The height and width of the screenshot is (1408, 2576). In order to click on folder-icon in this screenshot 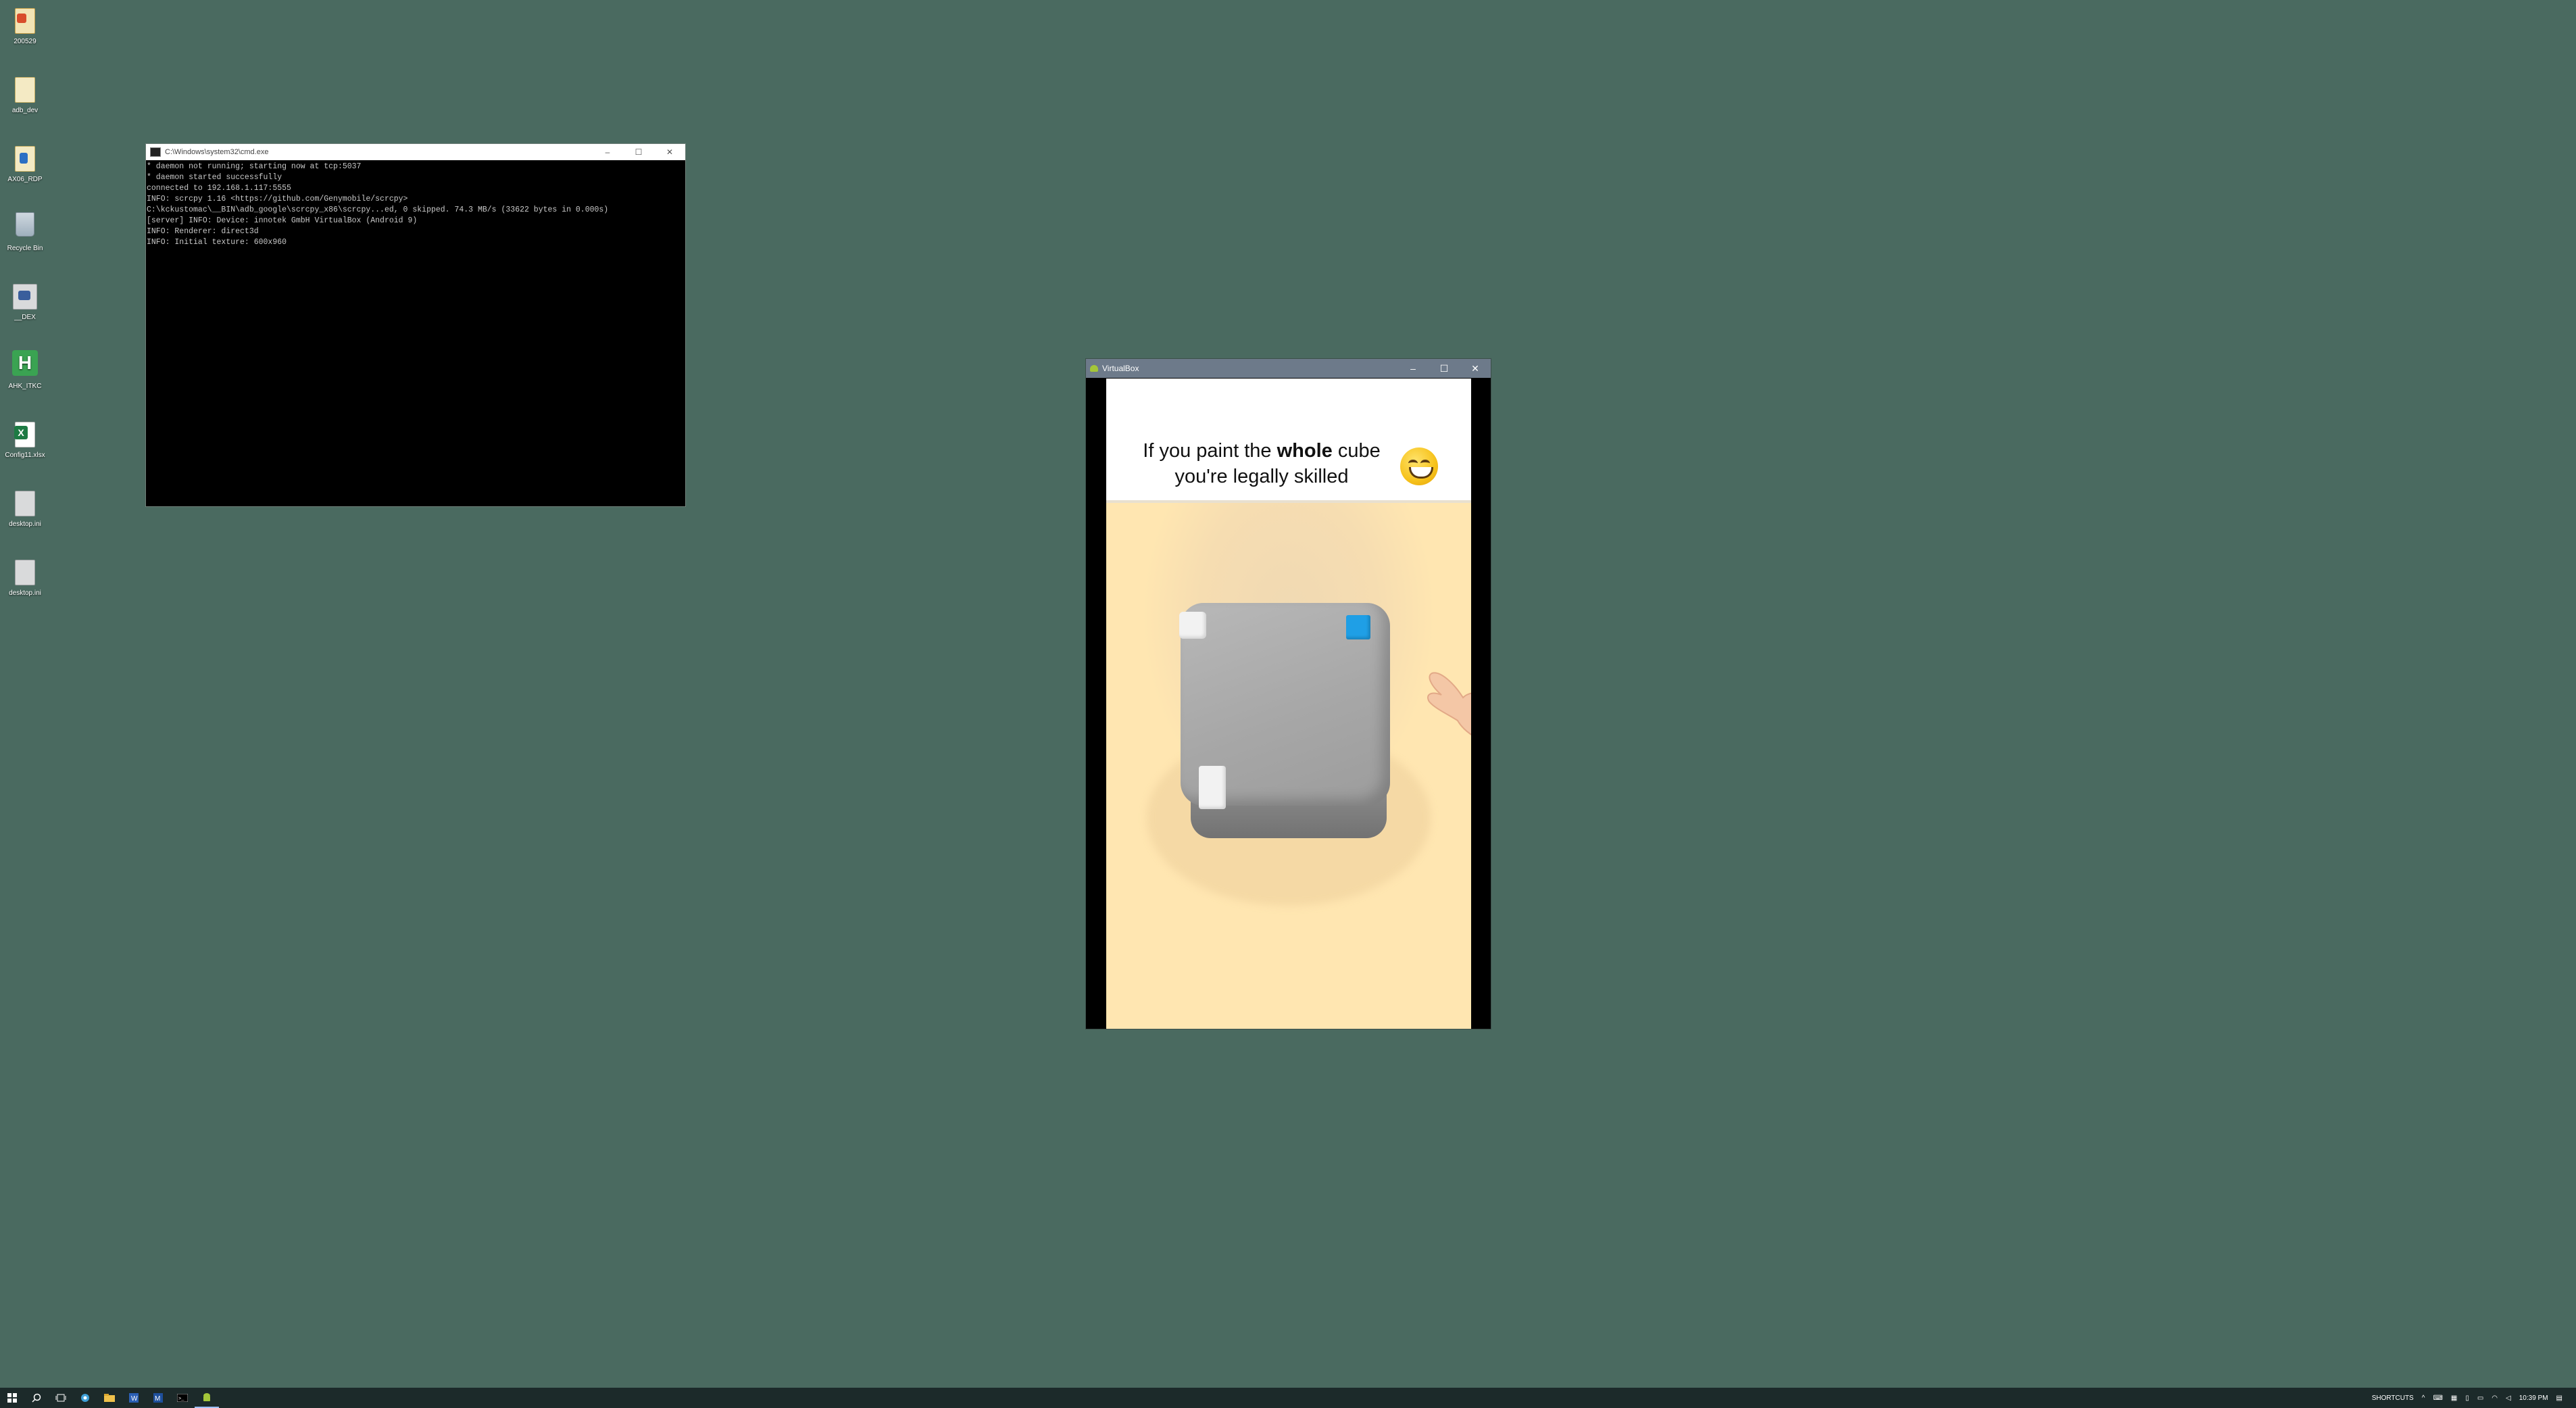, I will do `click(110, 1398)`.